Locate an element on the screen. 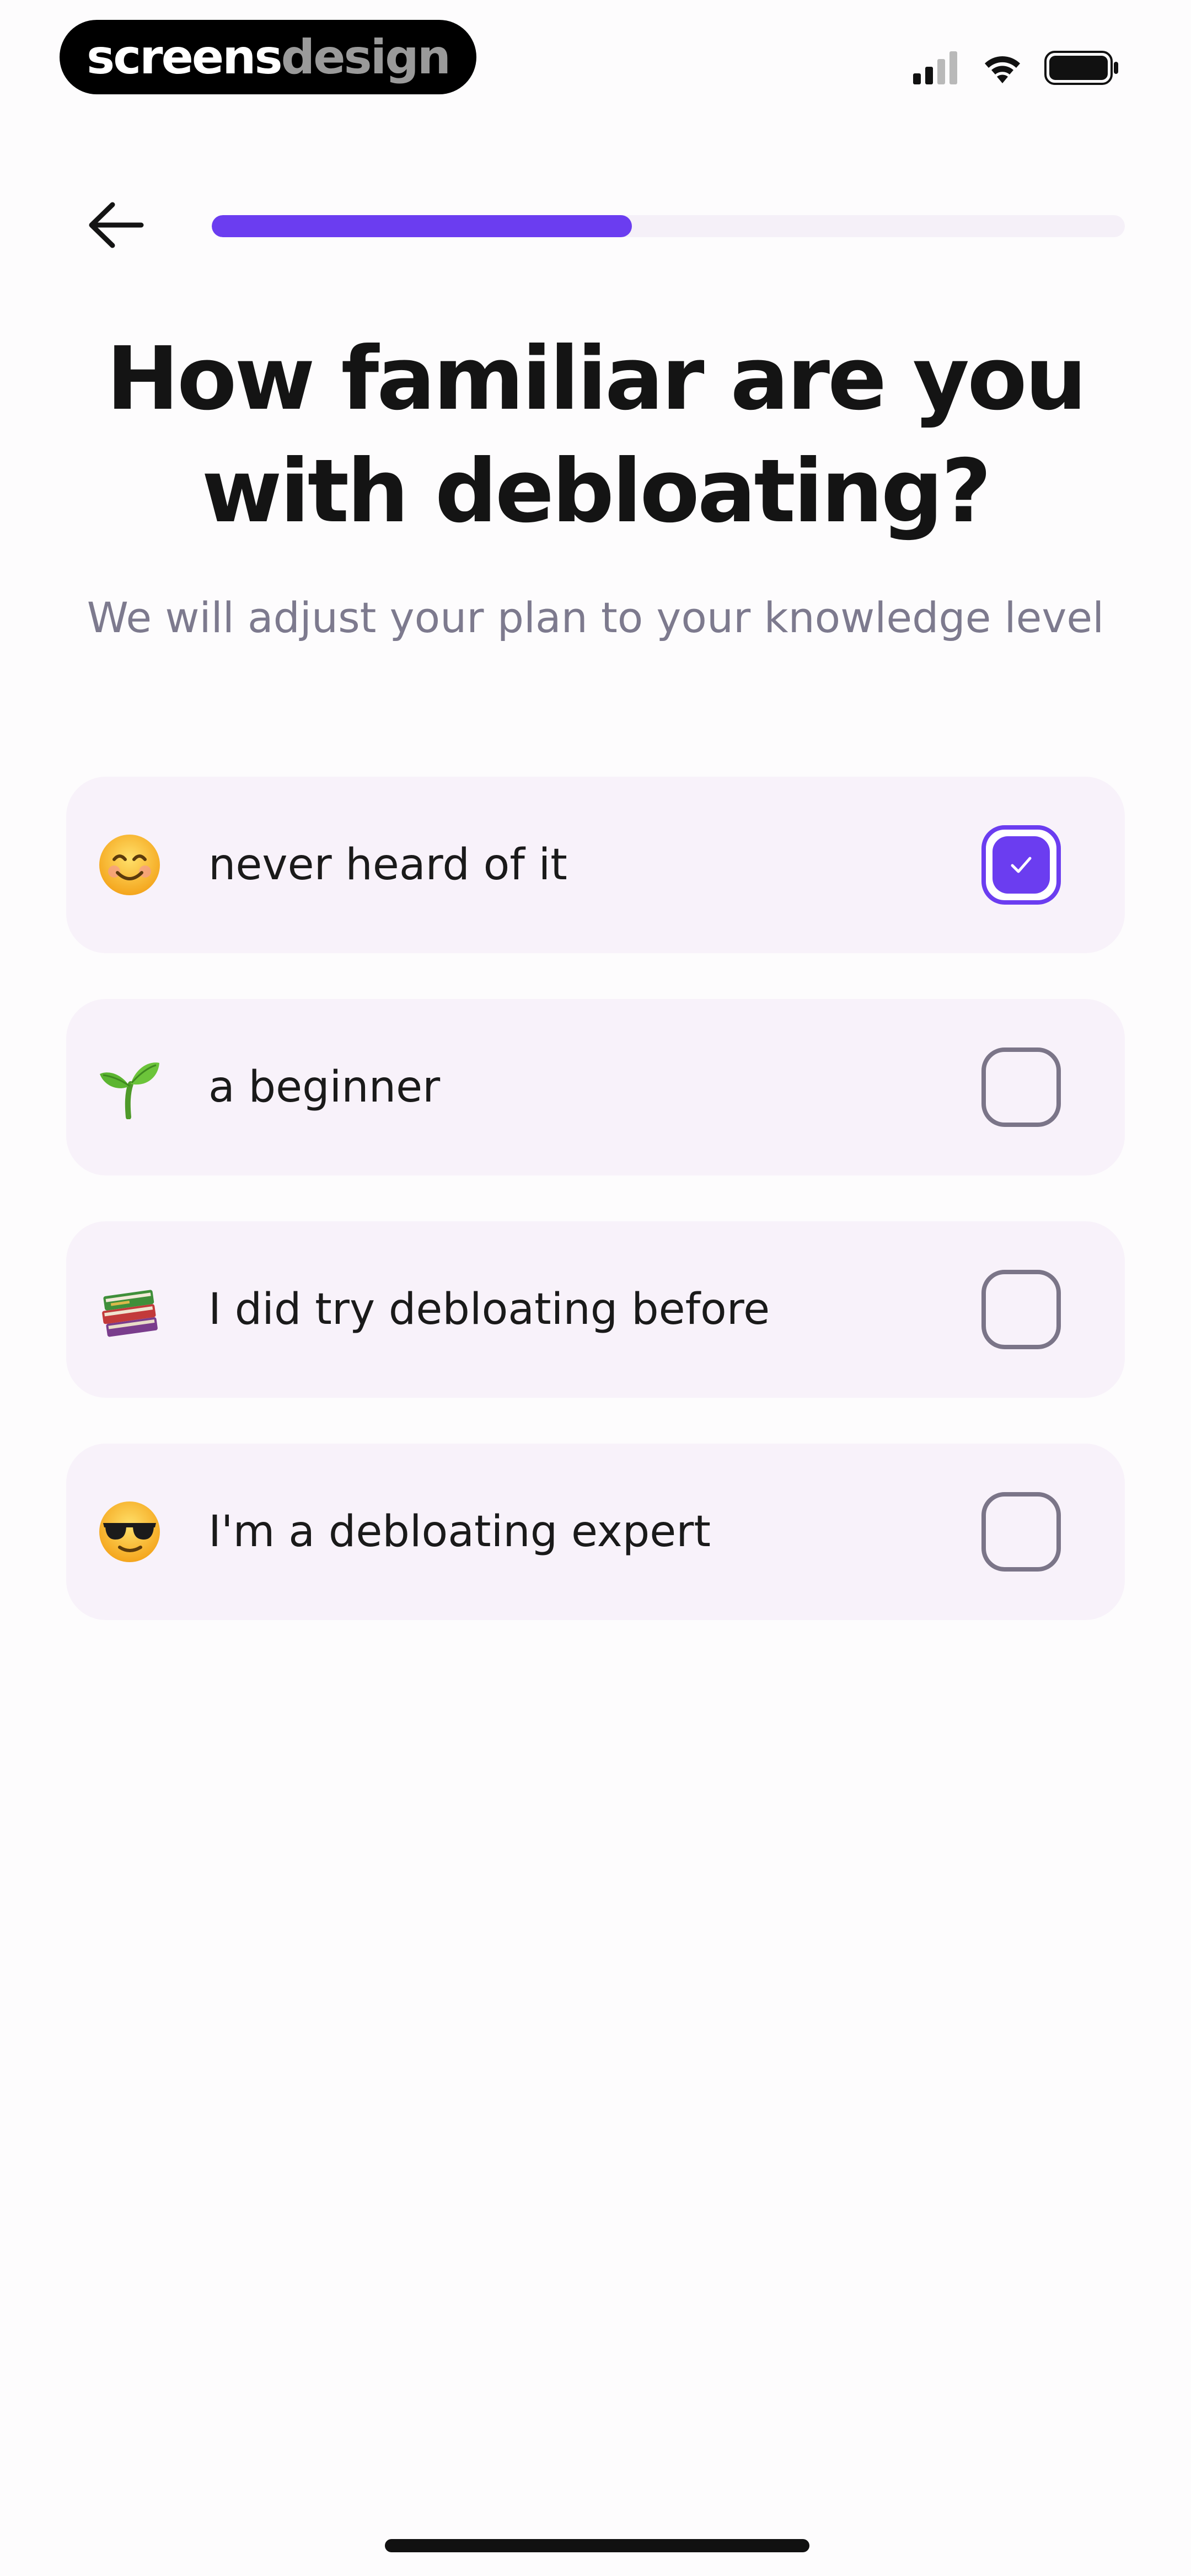 The image size is (1191, 2576). checkmark-icon is located at coordinates (1021, 865).